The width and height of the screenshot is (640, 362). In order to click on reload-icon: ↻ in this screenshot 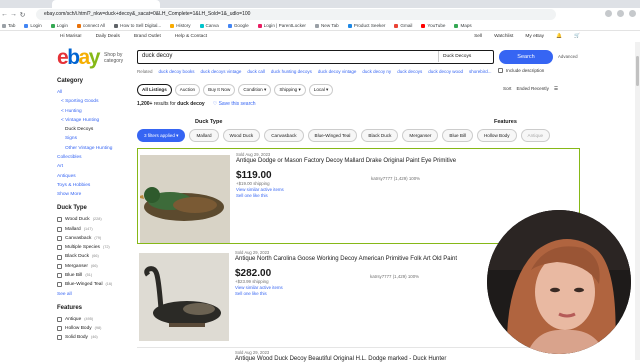, I will do `click(22, 15)`.